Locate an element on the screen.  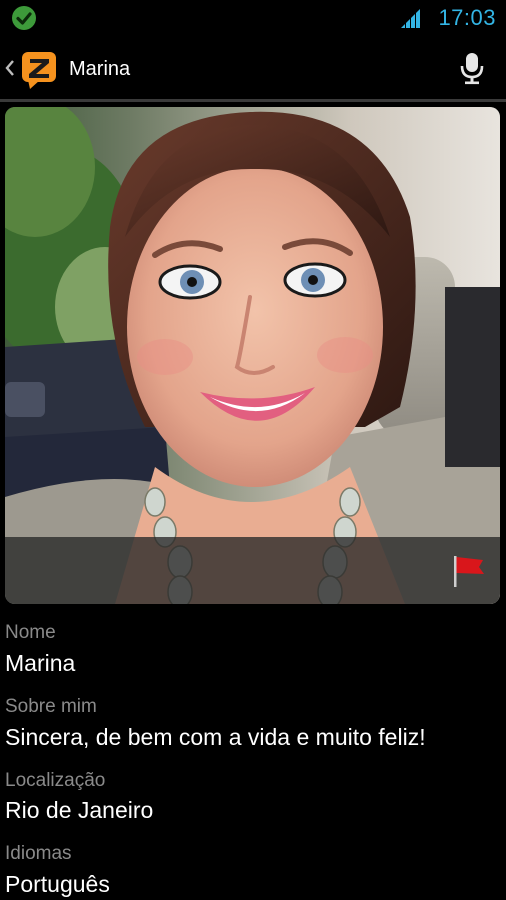
photo-caption-bar is located at coordinates (252, 570).